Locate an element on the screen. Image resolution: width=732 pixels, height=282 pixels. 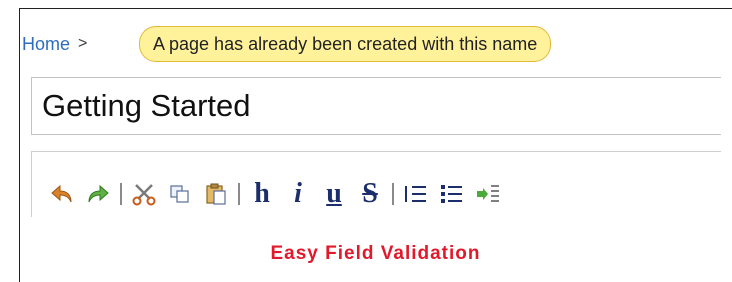
redo-button is located at coordinates (98, 194).